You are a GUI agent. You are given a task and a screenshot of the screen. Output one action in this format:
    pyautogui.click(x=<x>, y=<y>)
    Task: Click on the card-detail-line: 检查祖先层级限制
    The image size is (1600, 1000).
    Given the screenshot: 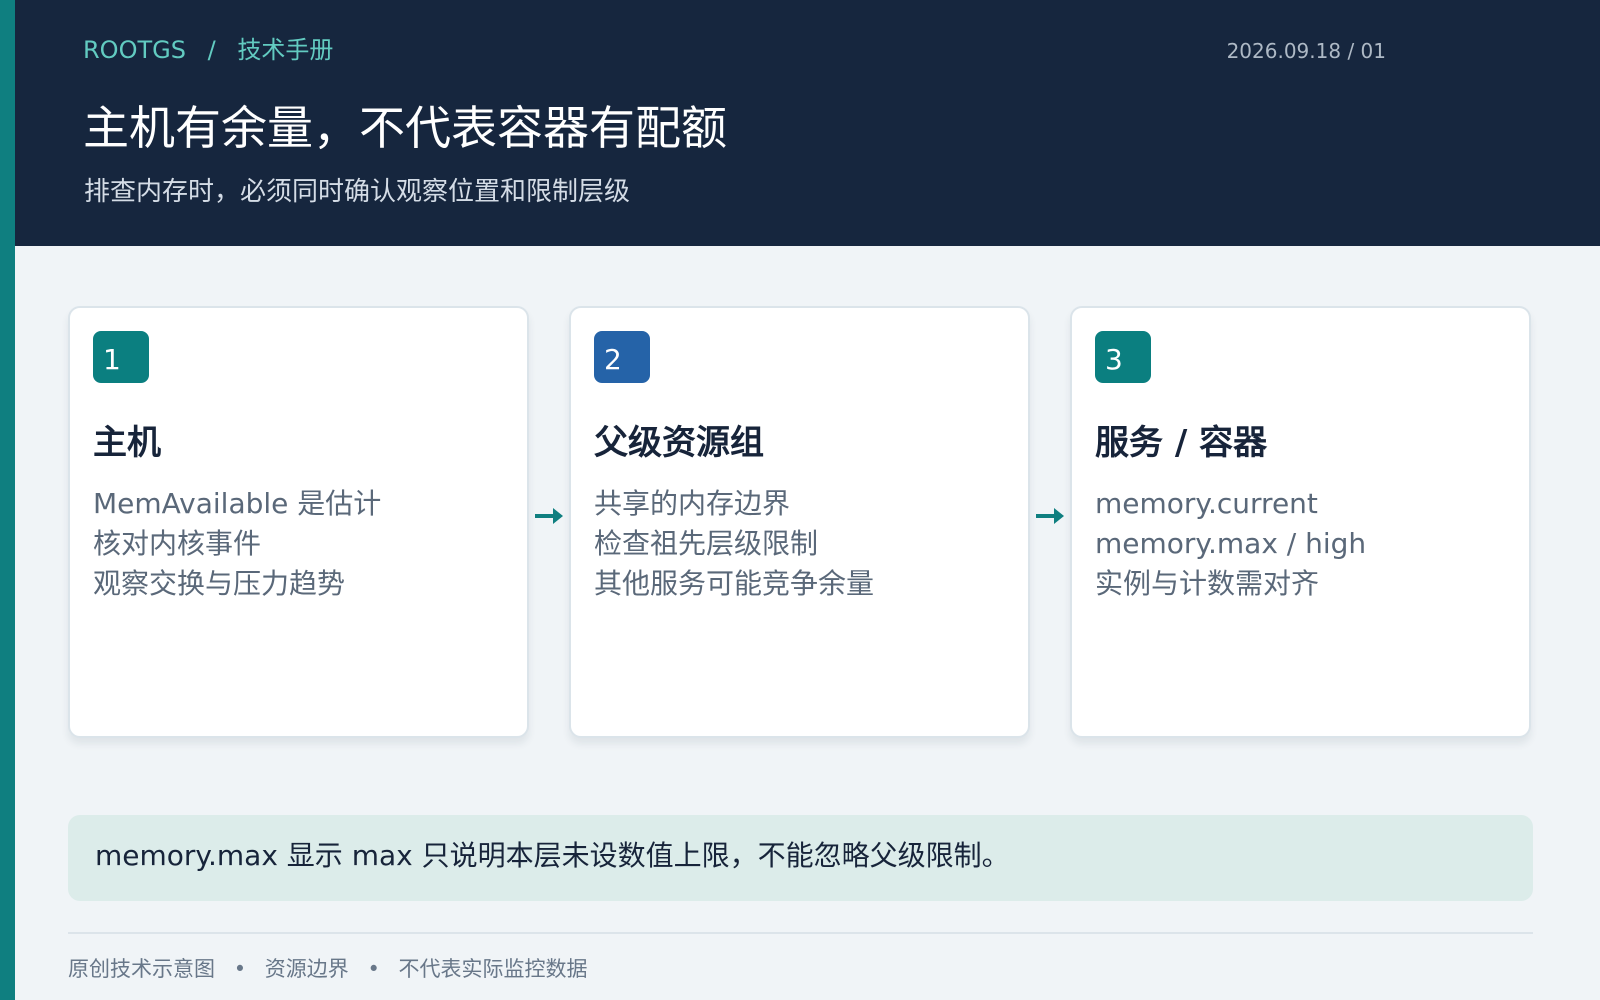 What is the action you would take?
    pyautogui.click(x=706, y=543)
    